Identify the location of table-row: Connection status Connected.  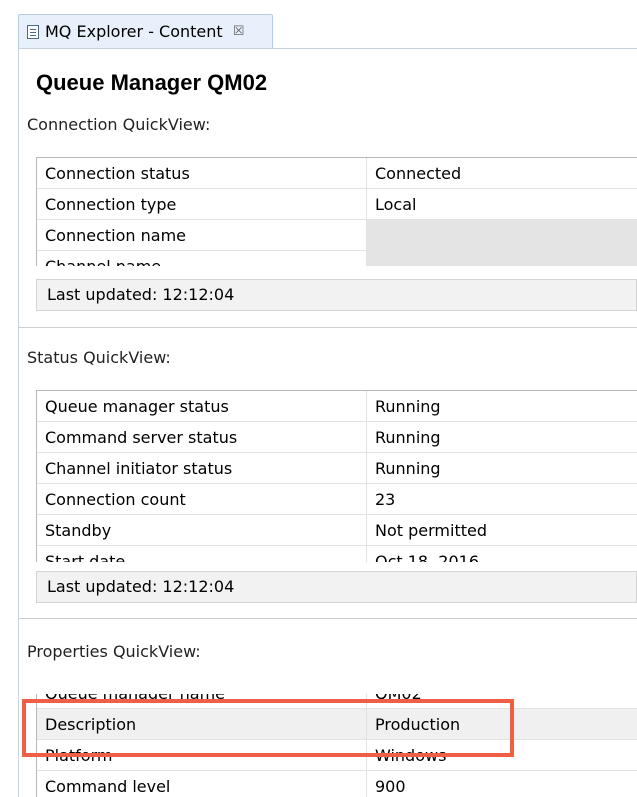
(337, 173).